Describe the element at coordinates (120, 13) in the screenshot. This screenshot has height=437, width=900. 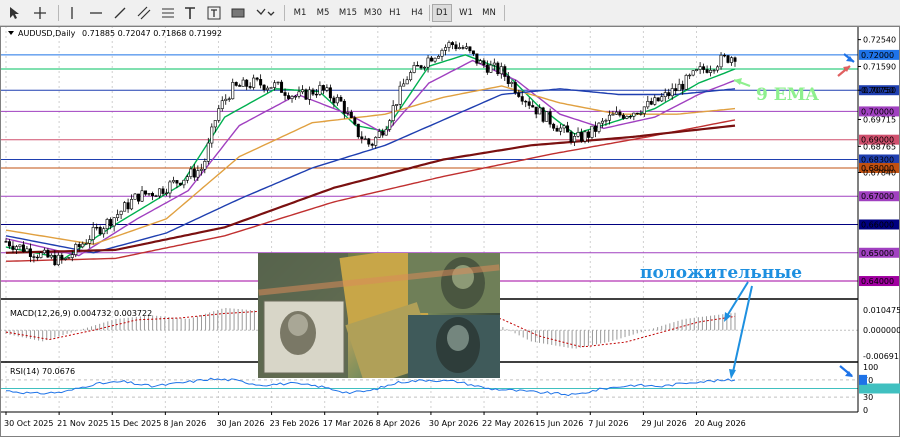
I see `trendline-icon` at that location.